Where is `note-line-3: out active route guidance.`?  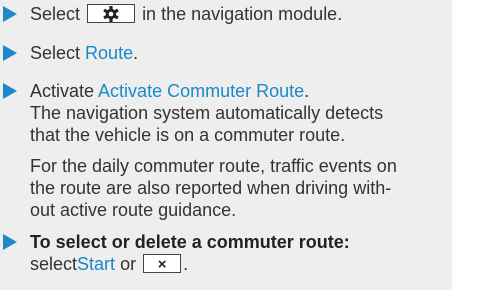
note-line-3: out active route guidance. is located at coordinates (133, 210).